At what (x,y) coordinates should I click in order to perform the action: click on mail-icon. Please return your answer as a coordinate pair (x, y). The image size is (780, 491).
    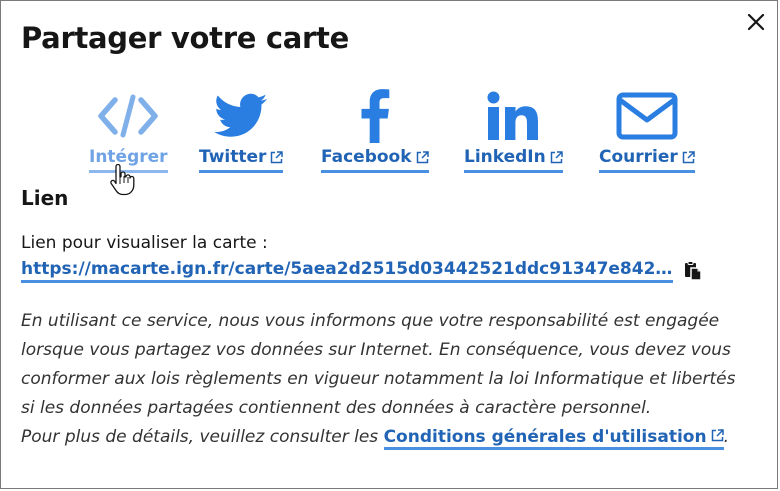
    Looking at the image, I should click on (647, 116).